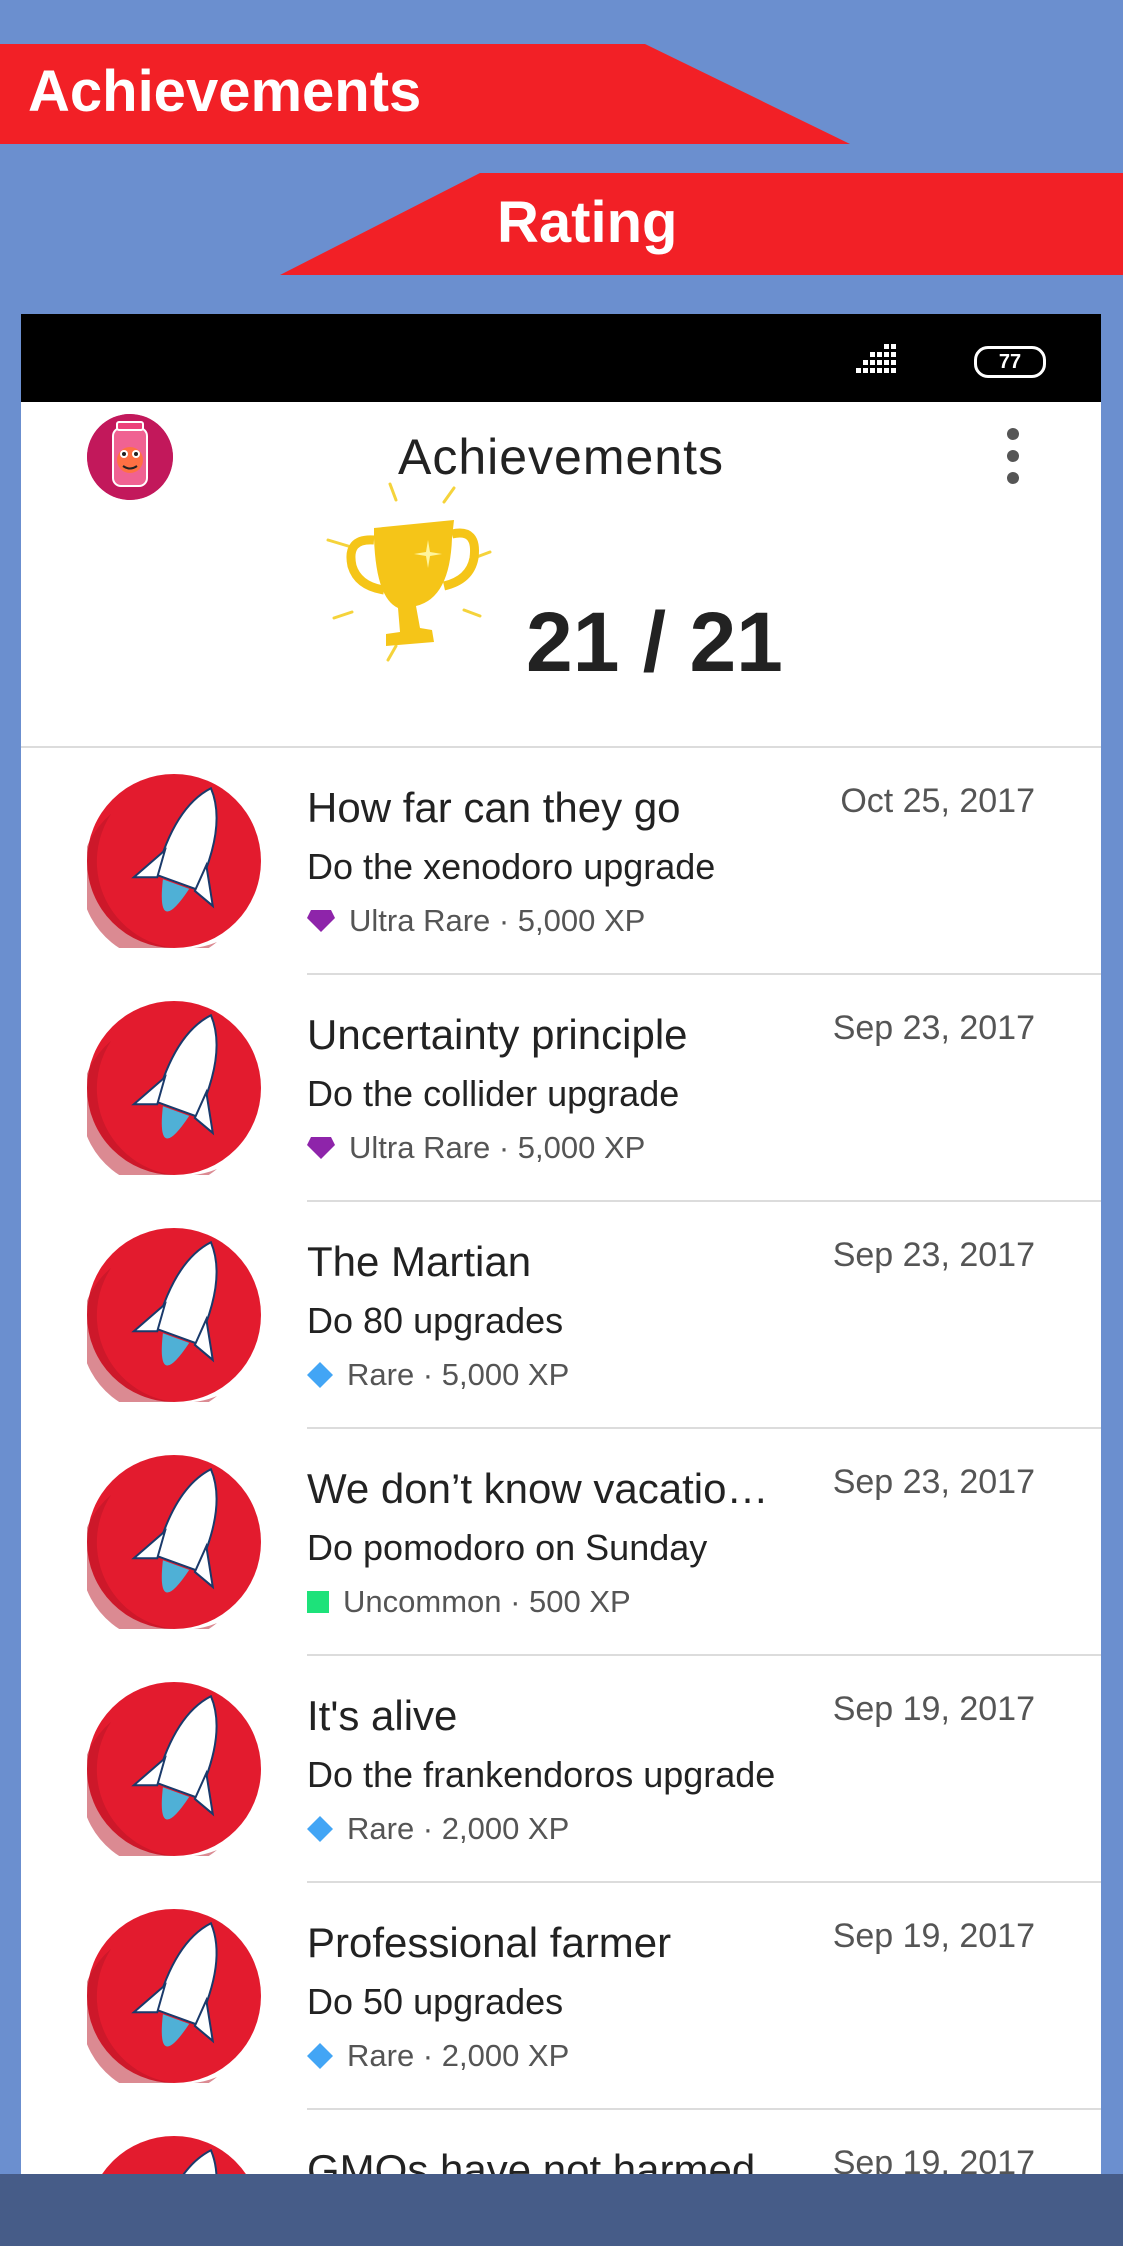 Image resolution: width=1123 pixels, height=2246 pixels. I want to click on achievement-description: Do the frankendoros upgrade, so click(541, 1774).